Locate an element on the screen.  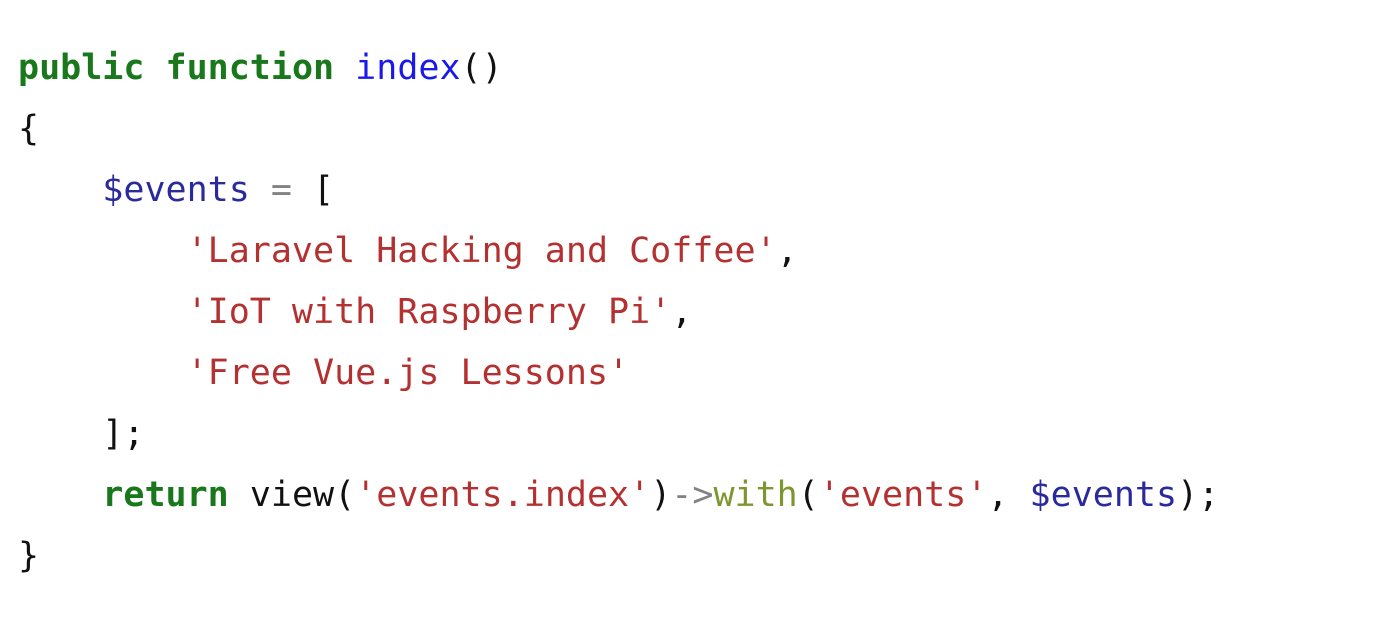
code-token-string: 'Laravel Hacking and Coffee' is located at coordinates (481, 251).